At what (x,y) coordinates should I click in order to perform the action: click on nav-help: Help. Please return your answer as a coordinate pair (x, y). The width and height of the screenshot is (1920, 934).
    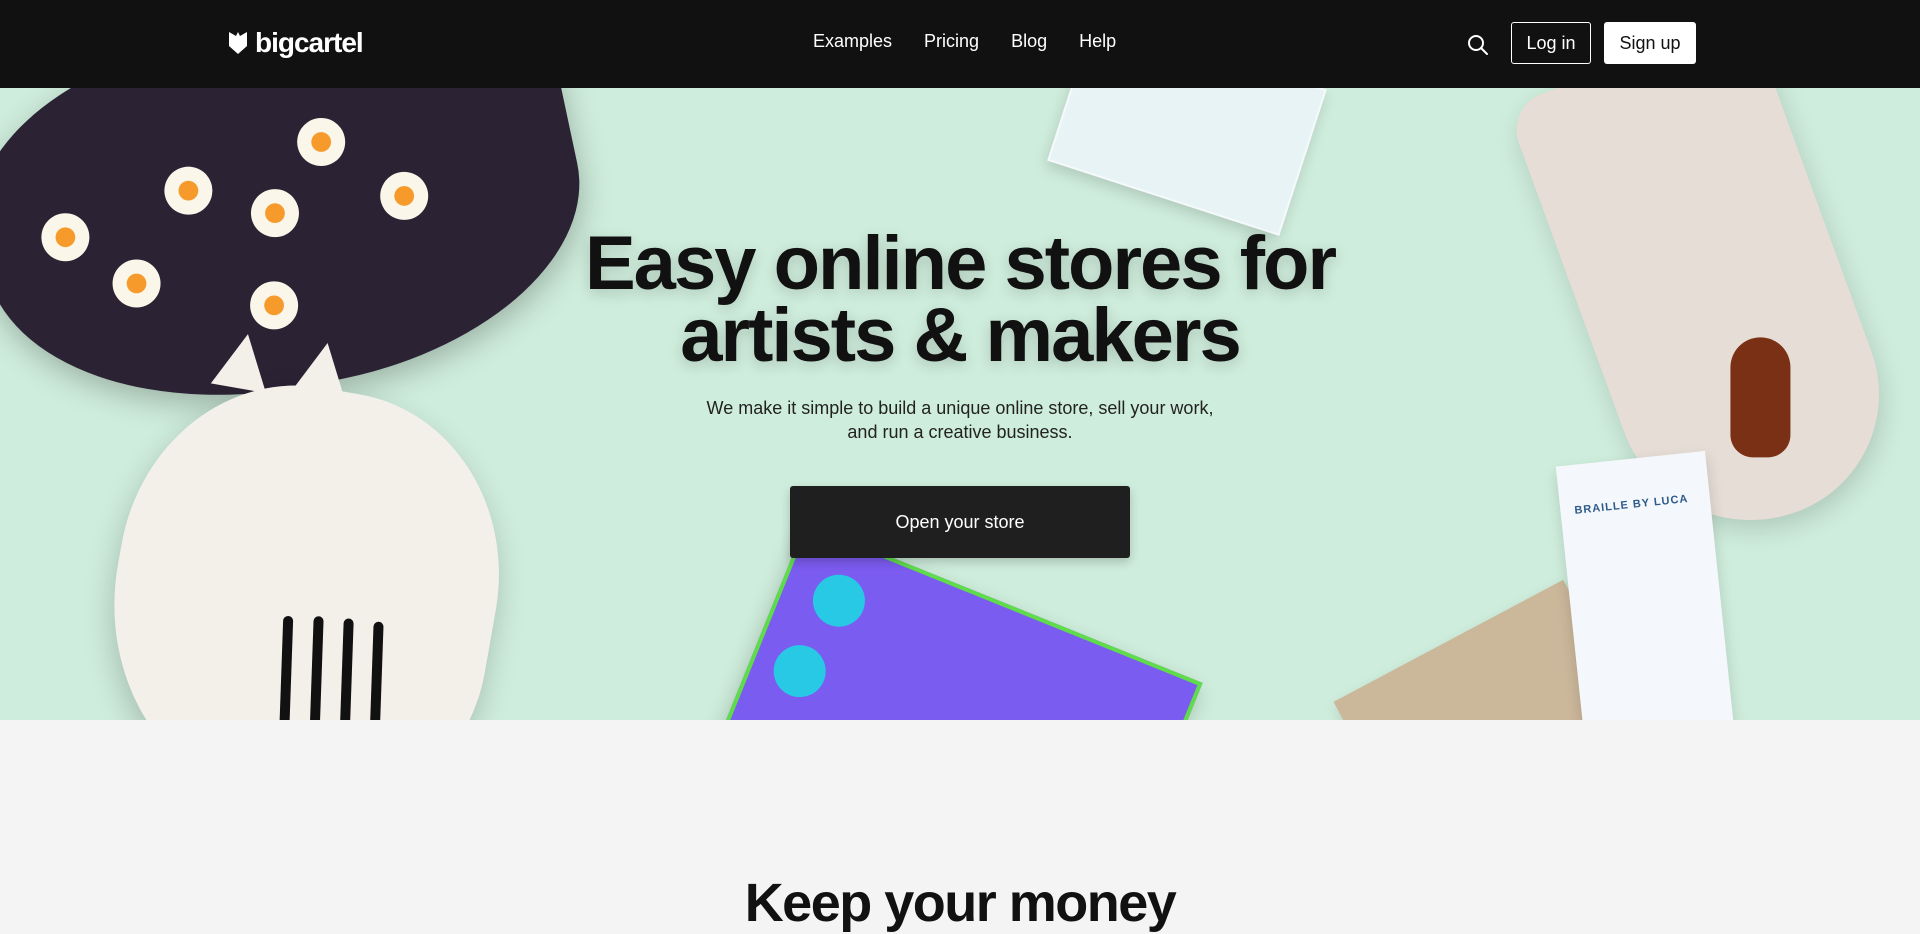
    Looking at the image, I should click on (1097, 41).